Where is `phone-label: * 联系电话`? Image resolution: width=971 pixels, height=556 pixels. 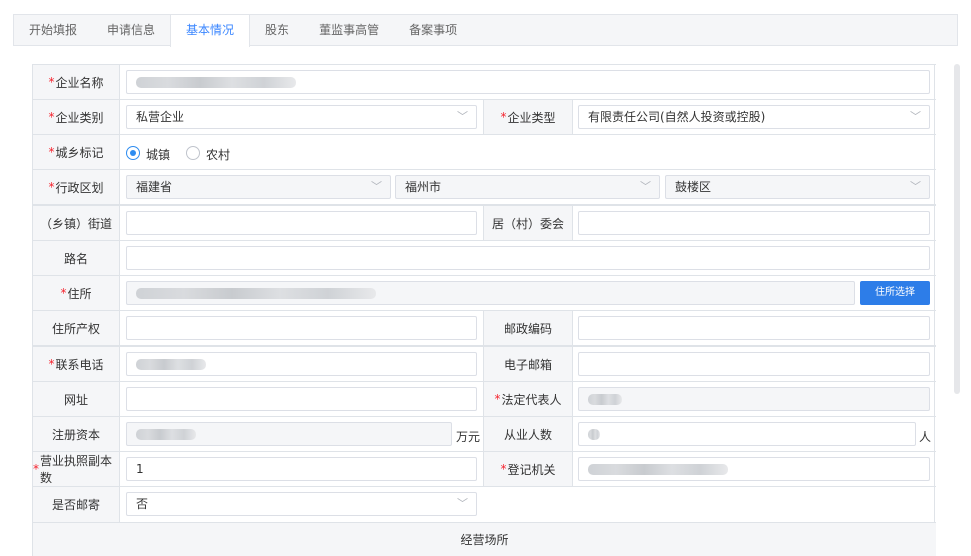 phone-label: * 联系电话 is located at coordinates (76, 364).